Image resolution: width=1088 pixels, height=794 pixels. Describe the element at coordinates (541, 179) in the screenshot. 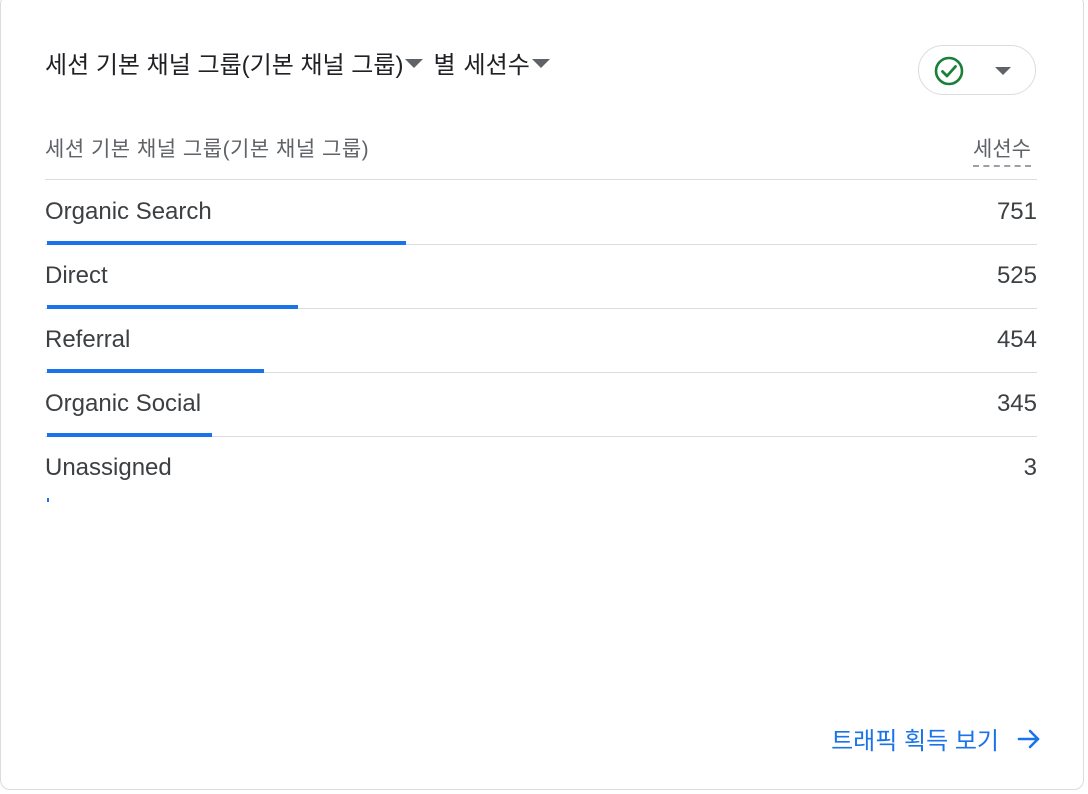

I see `header-divider` at that location.